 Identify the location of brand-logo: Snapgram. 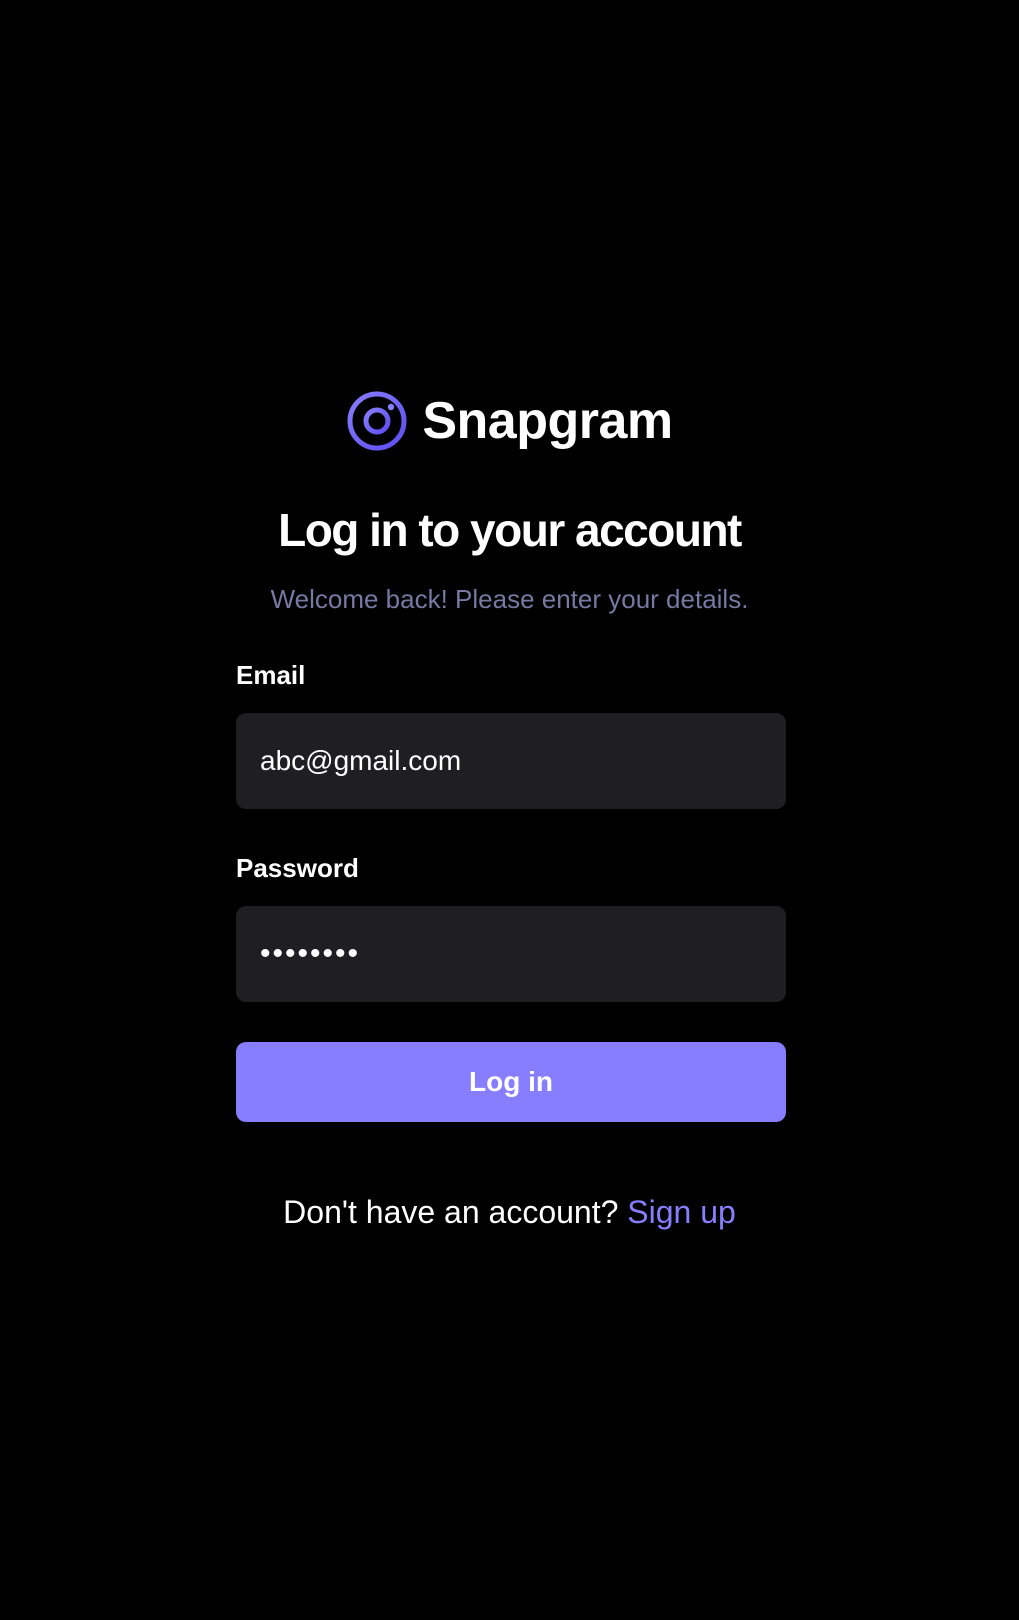
(509, 421).